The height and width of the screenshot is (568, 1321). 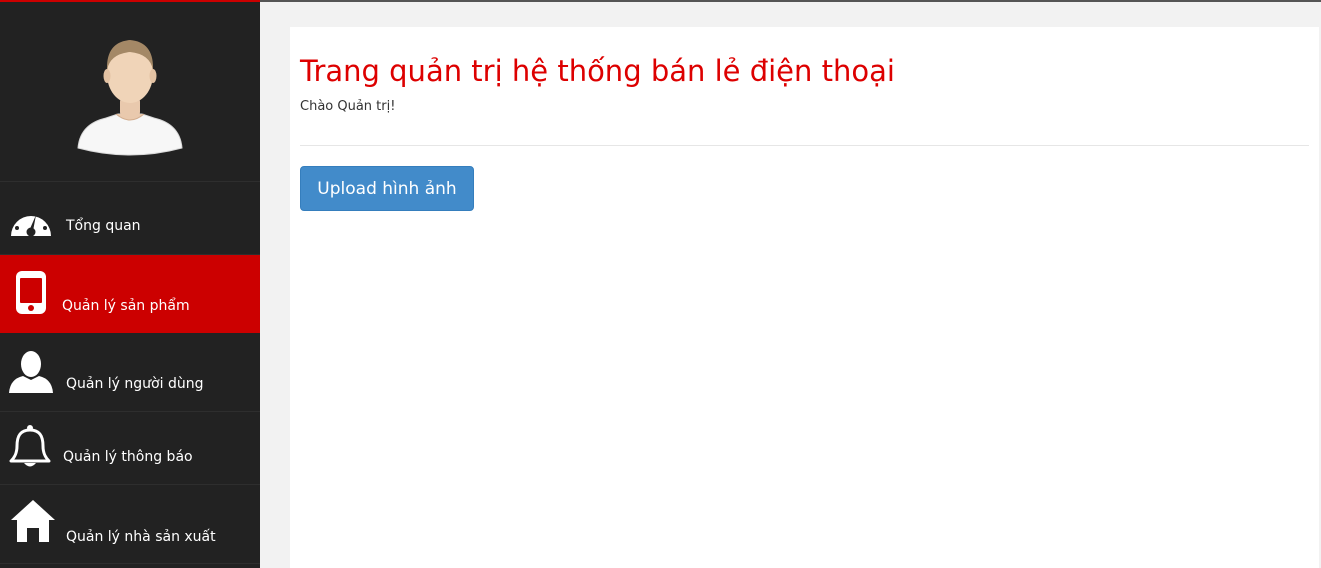 What do you see at coordinates (790, 1) in the screenshot?
I see `top-border` at bounding box center [790, 1].